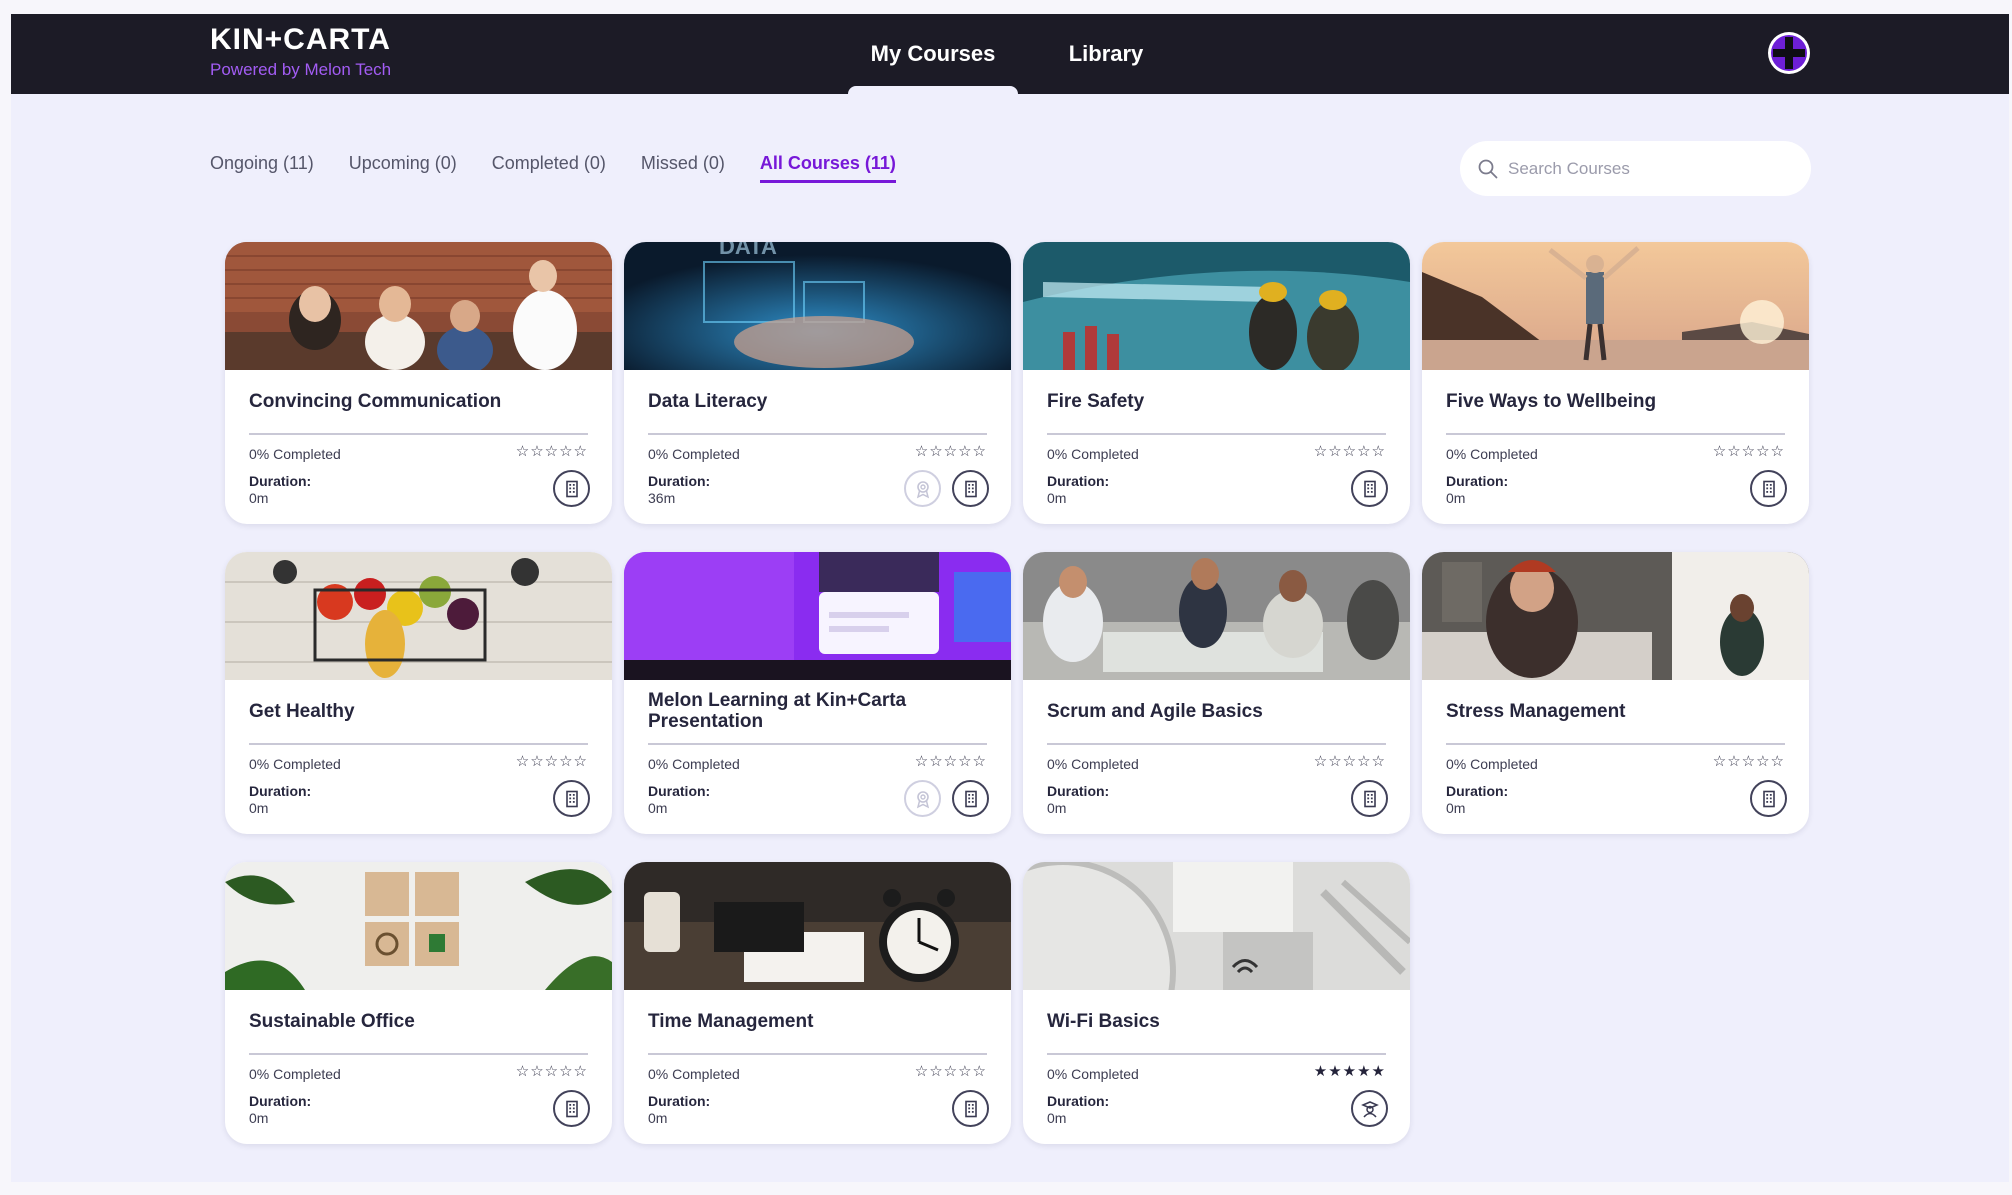 The image size is (2012, 1195). I want to click on active-nav-indicator, so click(933, 90).